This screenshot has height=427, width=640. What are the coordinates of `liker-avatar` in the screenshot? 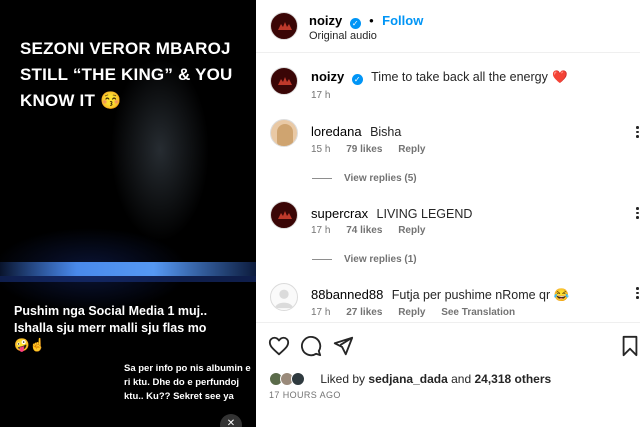 It's located at (298, 379).